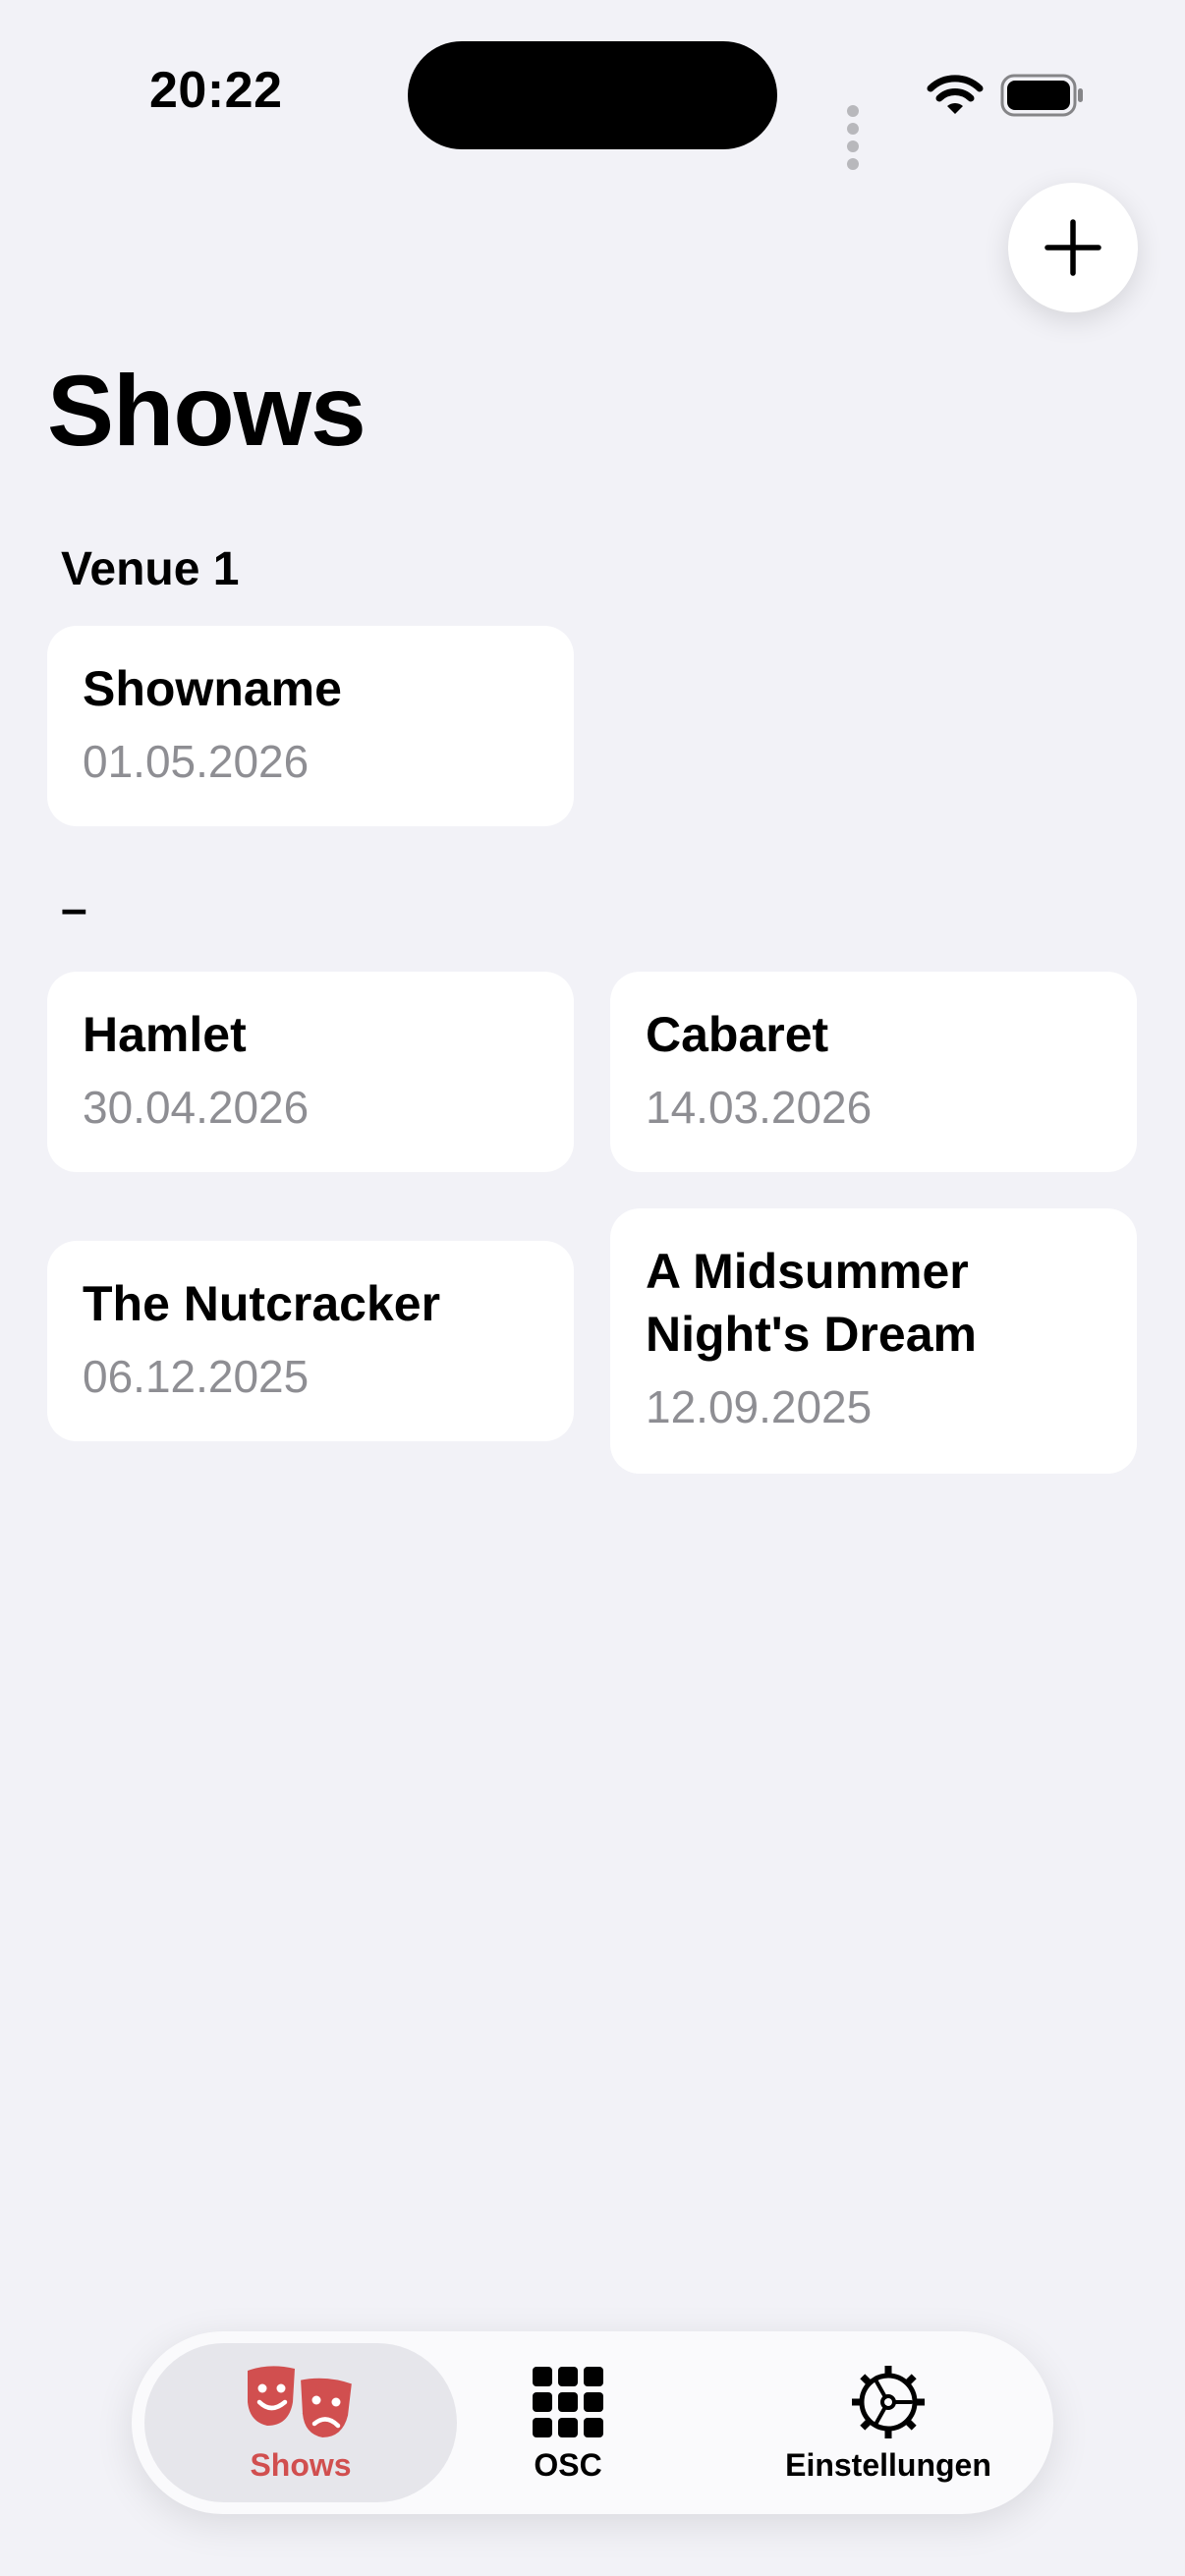  I want to click on wifi-icon, so click(956, 94).